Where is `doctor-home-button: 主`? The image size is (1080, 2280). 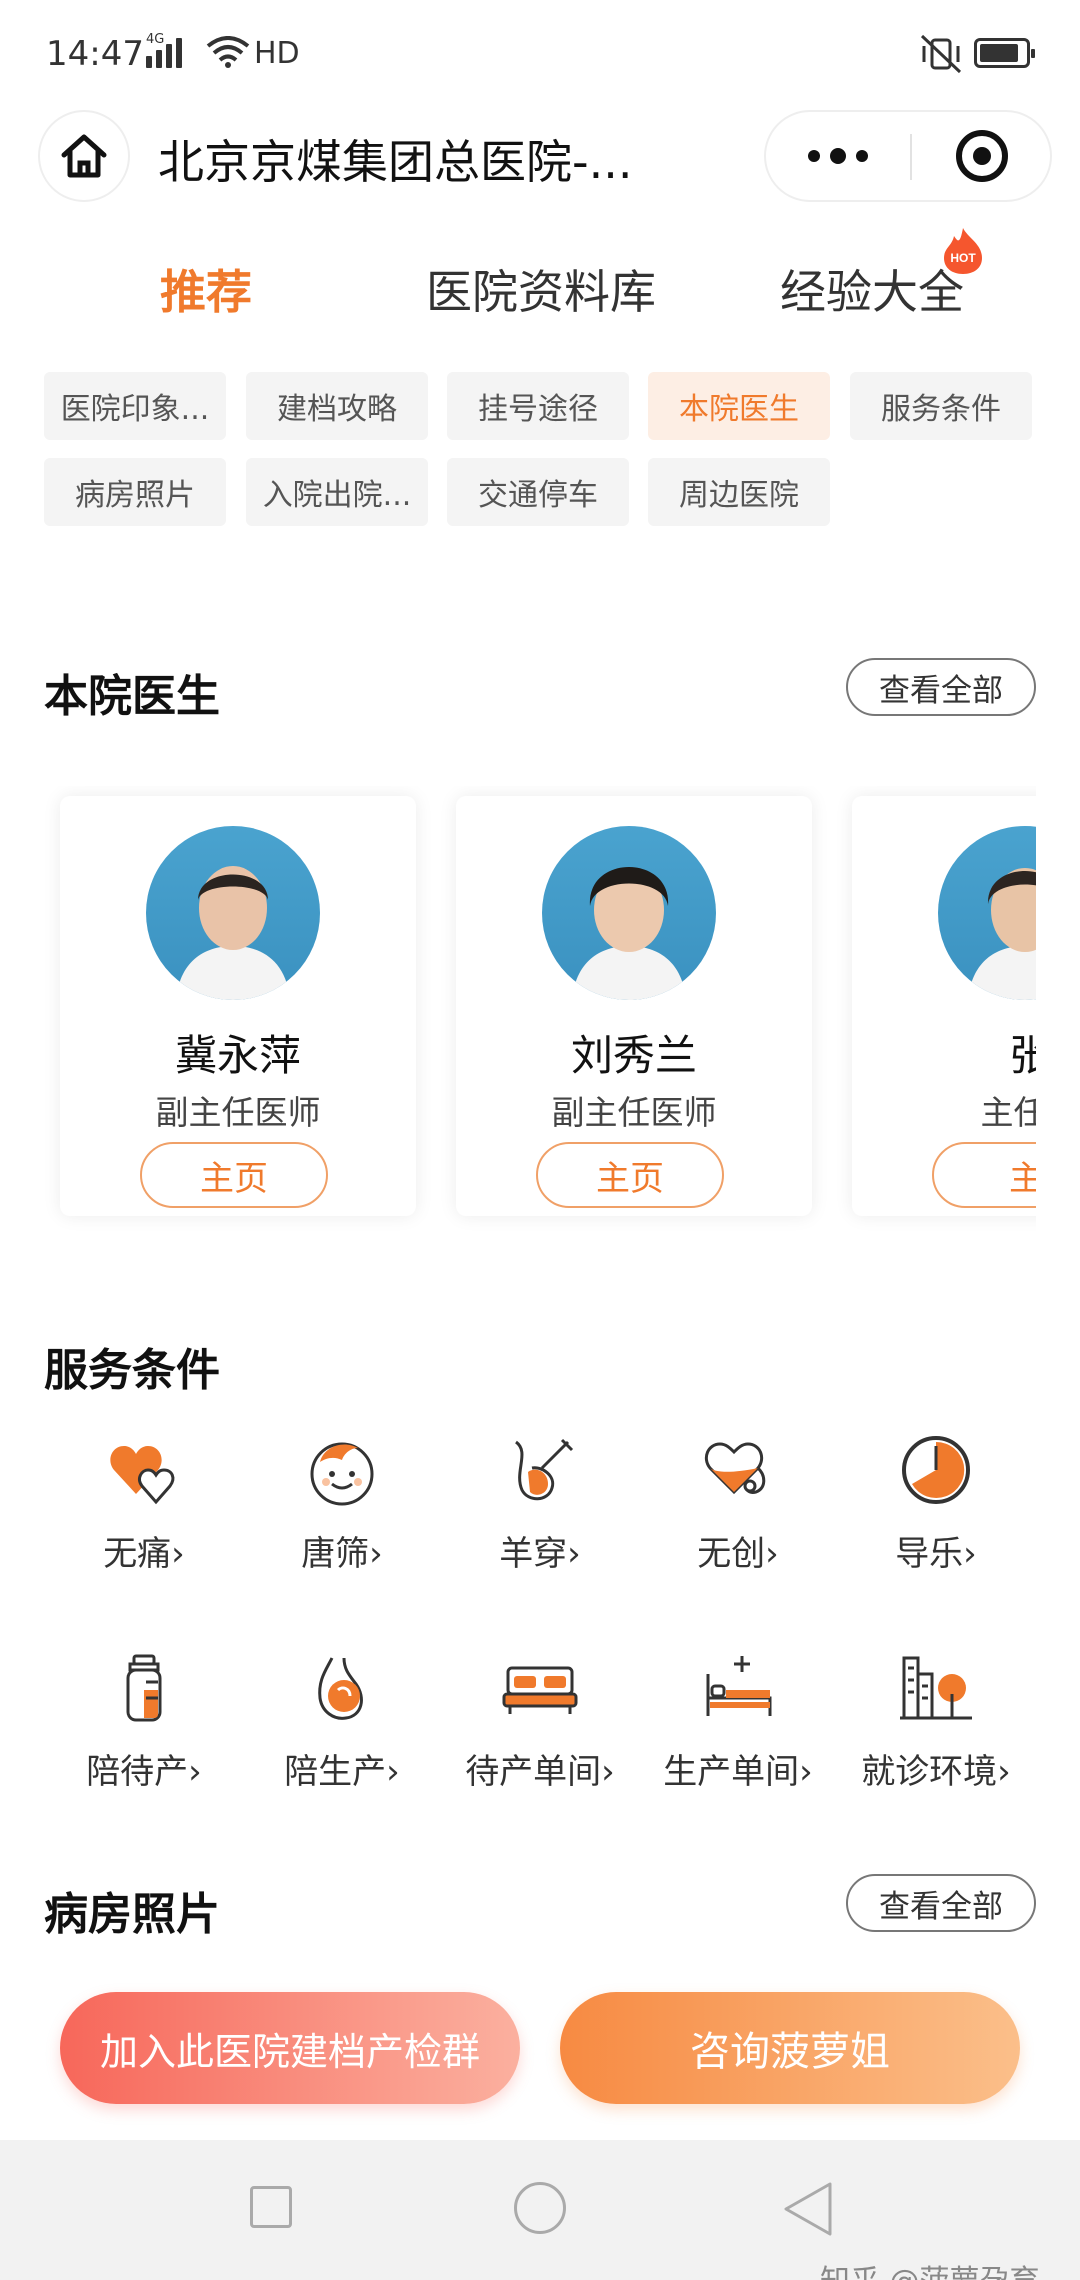
doctor-home-button: 主 is located at coordinates (984, 1175).